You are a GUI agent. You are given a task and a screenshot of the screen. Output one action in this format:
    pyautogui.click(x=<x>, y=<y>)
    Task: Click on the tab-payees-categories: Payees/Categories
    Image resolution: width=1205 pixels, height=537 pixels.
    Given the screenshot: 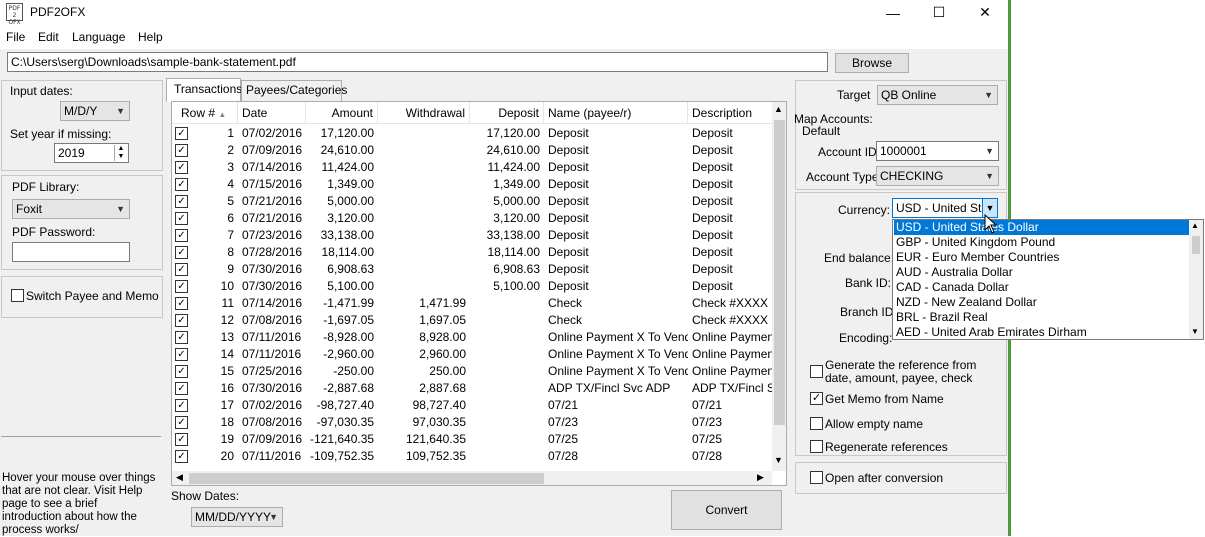 What is the action you would take?
    pyautogui.click(x=294, y=90)
    